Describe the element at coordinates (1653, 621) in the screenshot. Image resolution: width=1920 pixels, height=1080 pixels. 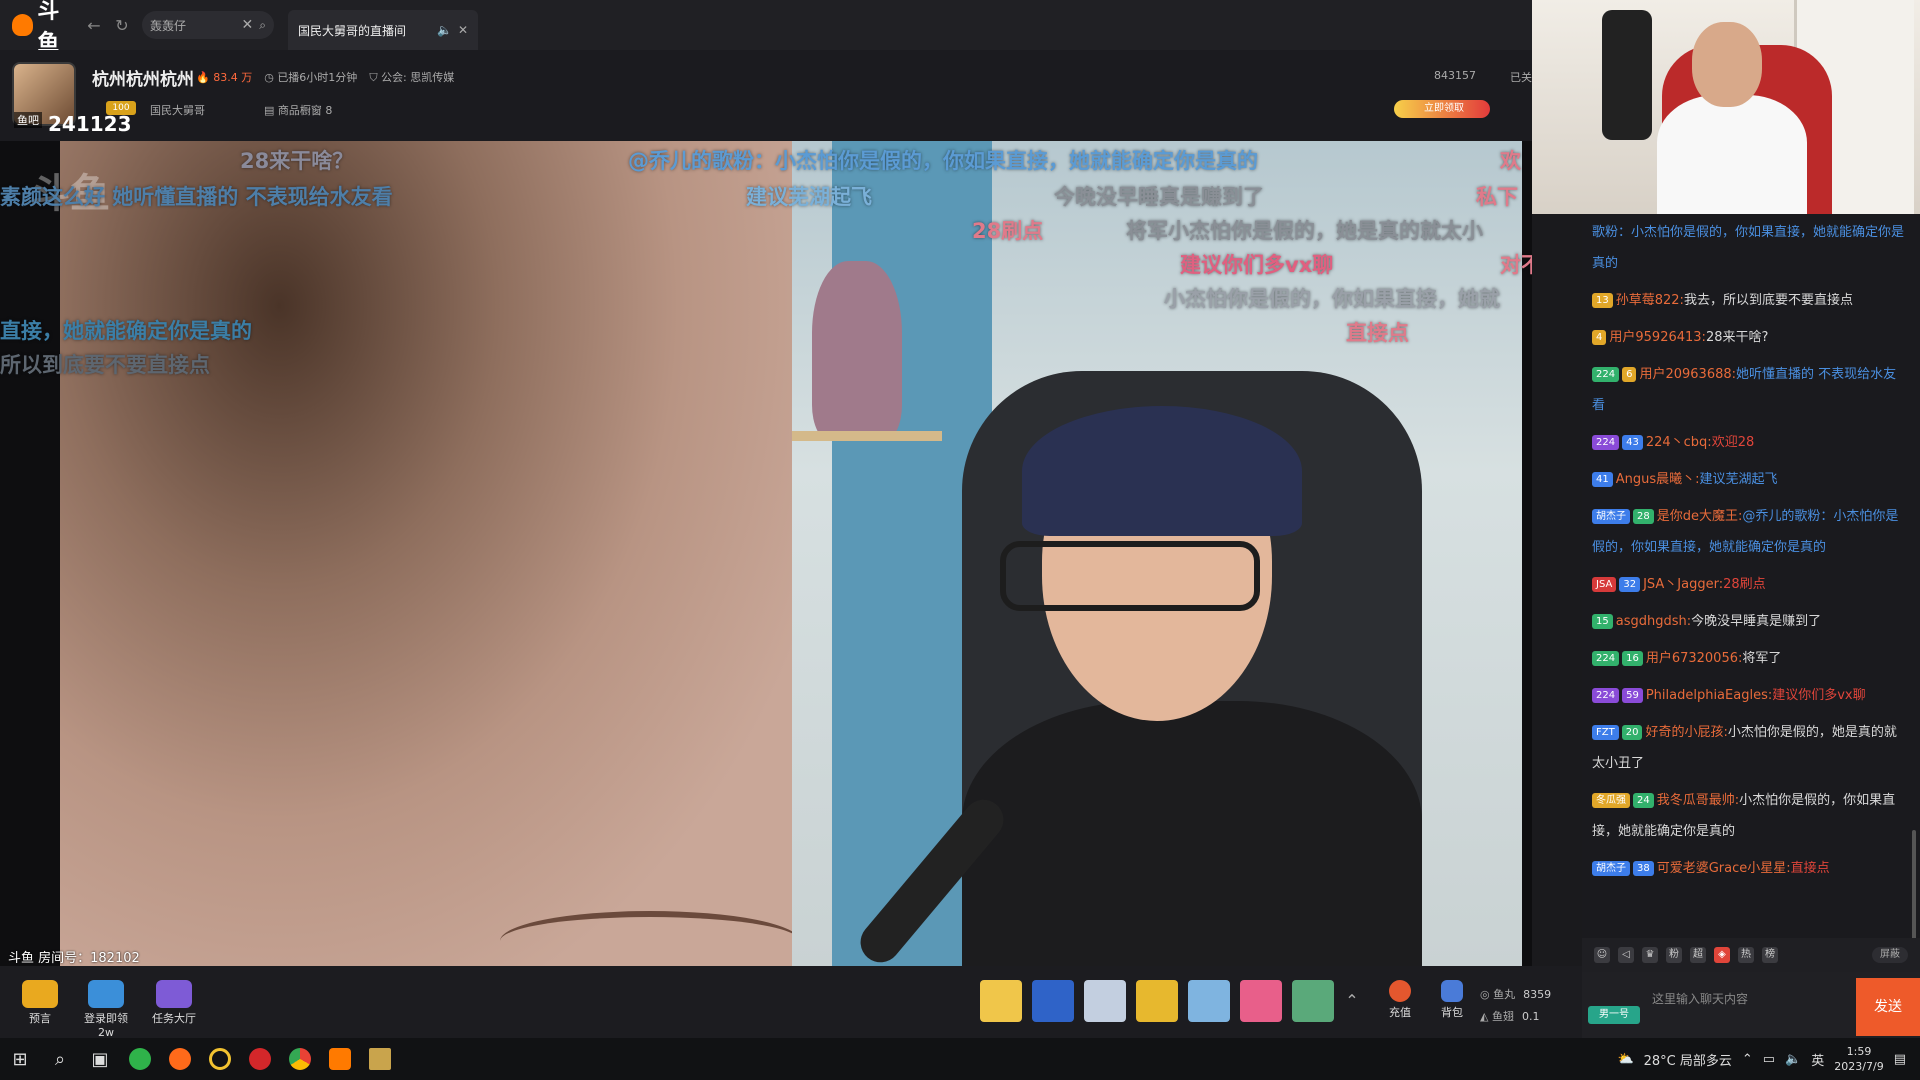
I see `chat-username: asgdhgdsh:` at that location.